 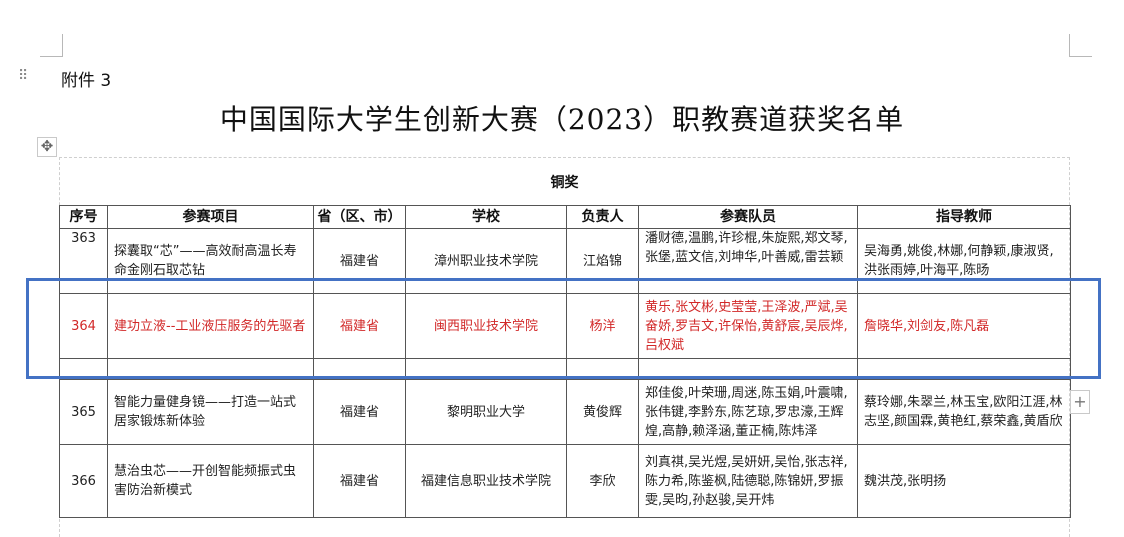 I want to click on header-school: 学校, so click(x=486, y=217).